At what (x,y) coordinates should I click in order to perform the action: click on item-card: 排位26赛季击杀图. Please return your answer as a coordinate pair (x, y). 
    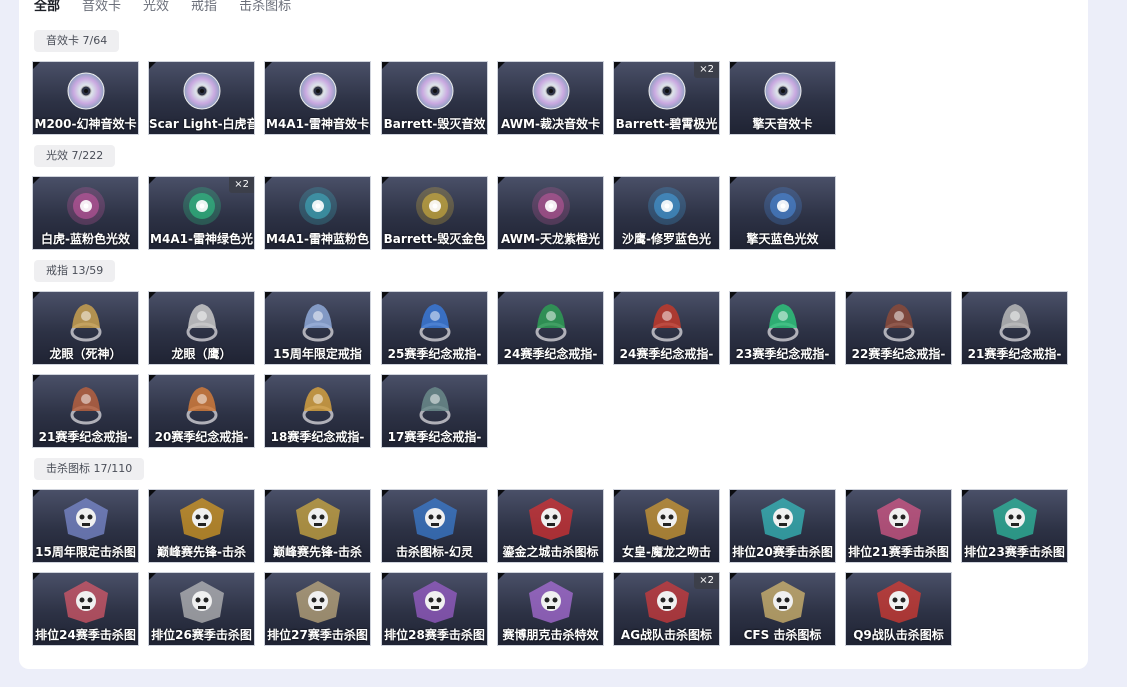
    Looking at the image, I should click on (201, 609).